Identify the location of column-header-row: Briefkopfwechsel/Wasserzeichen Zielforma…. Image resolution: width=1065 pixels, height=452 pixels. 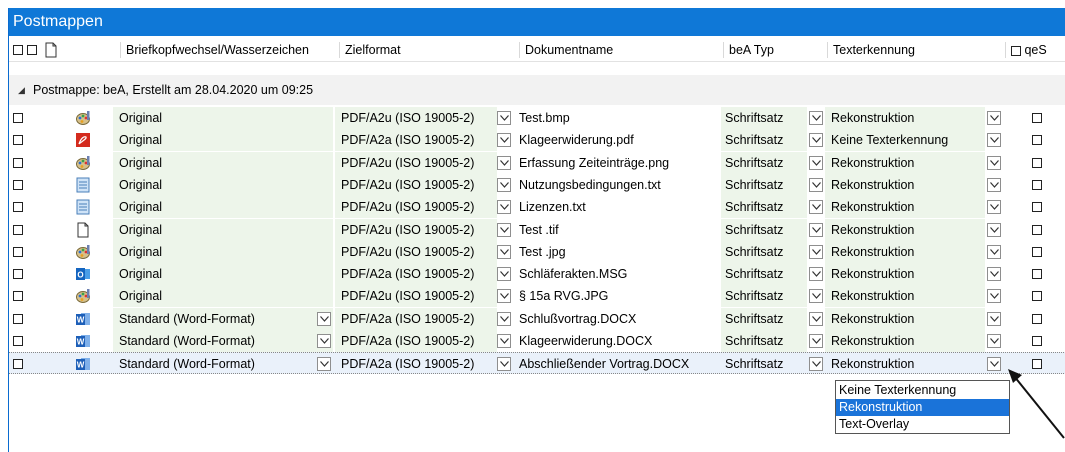
(537, 50).